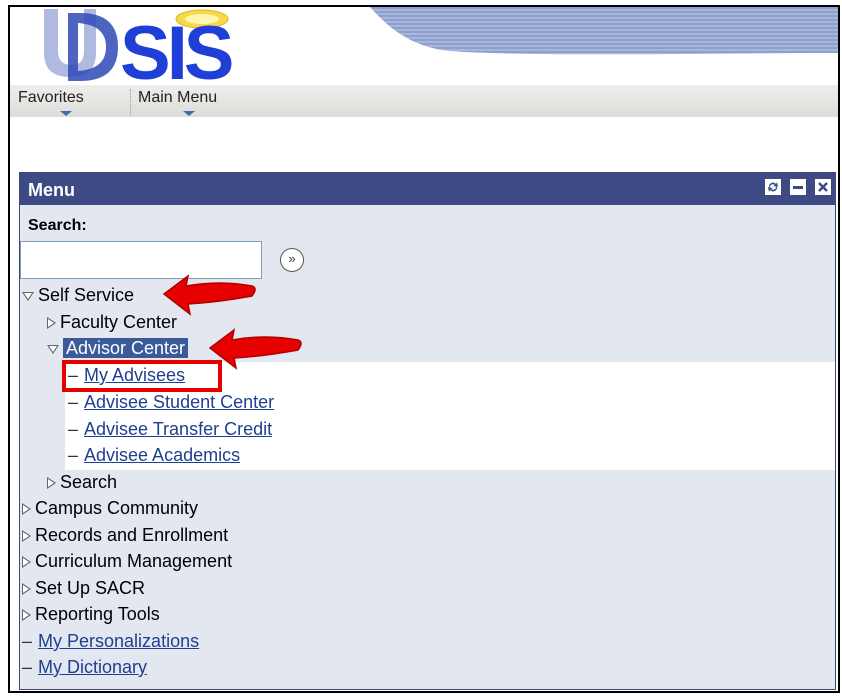  I want to click on tree-item-records-enrollment: Records and Enrollment, so click(125, 535).